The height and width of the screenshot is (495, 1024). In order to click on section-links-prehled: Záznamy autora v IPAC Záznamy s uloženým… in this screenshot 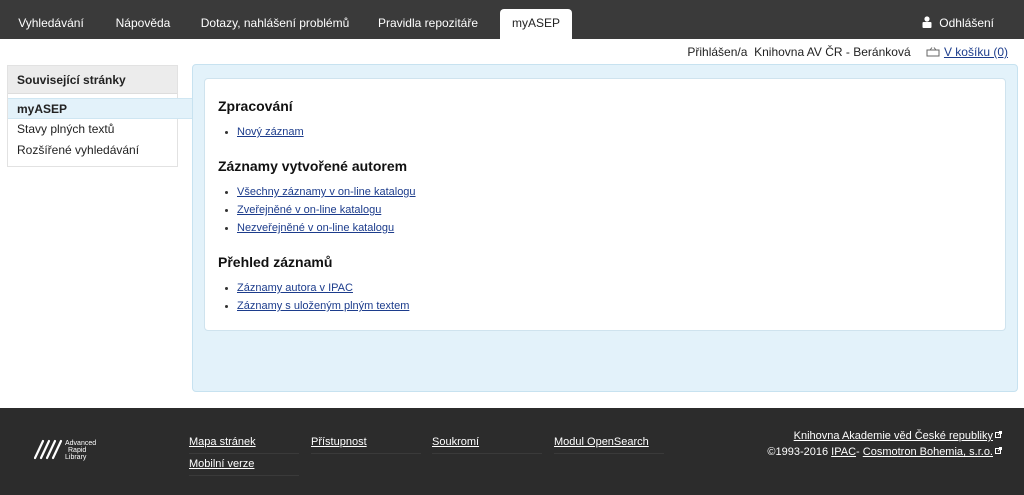, I will do `click(611, 297)`.